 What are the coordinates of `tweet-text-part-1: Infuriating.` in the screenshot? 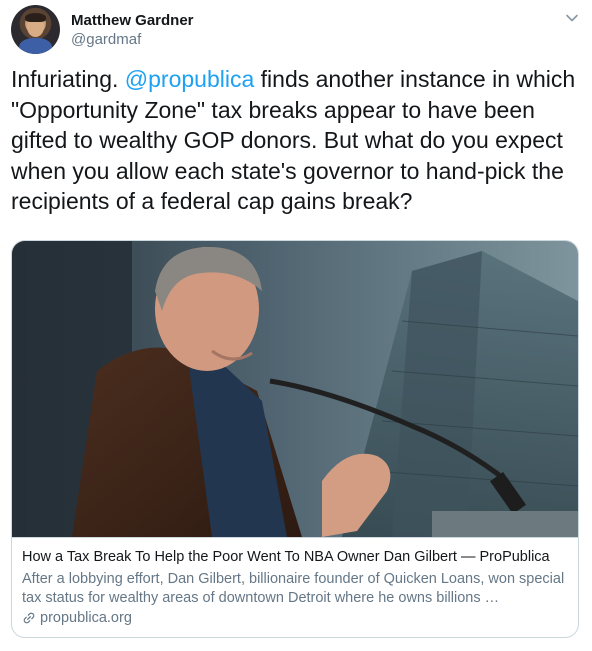 It's located at (68, 79).